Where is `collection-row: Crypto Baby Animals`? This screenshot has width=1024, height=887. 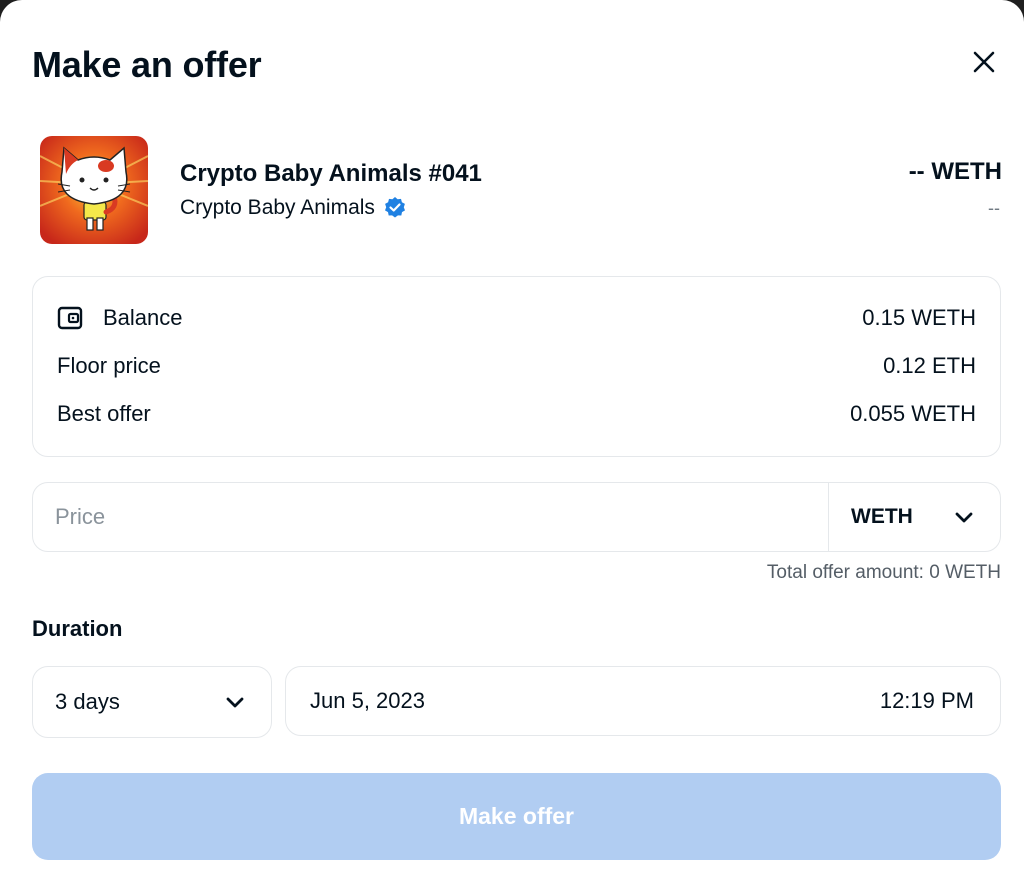
collection-row: Crypto Baby Animals is located at coordinates (293, 208).